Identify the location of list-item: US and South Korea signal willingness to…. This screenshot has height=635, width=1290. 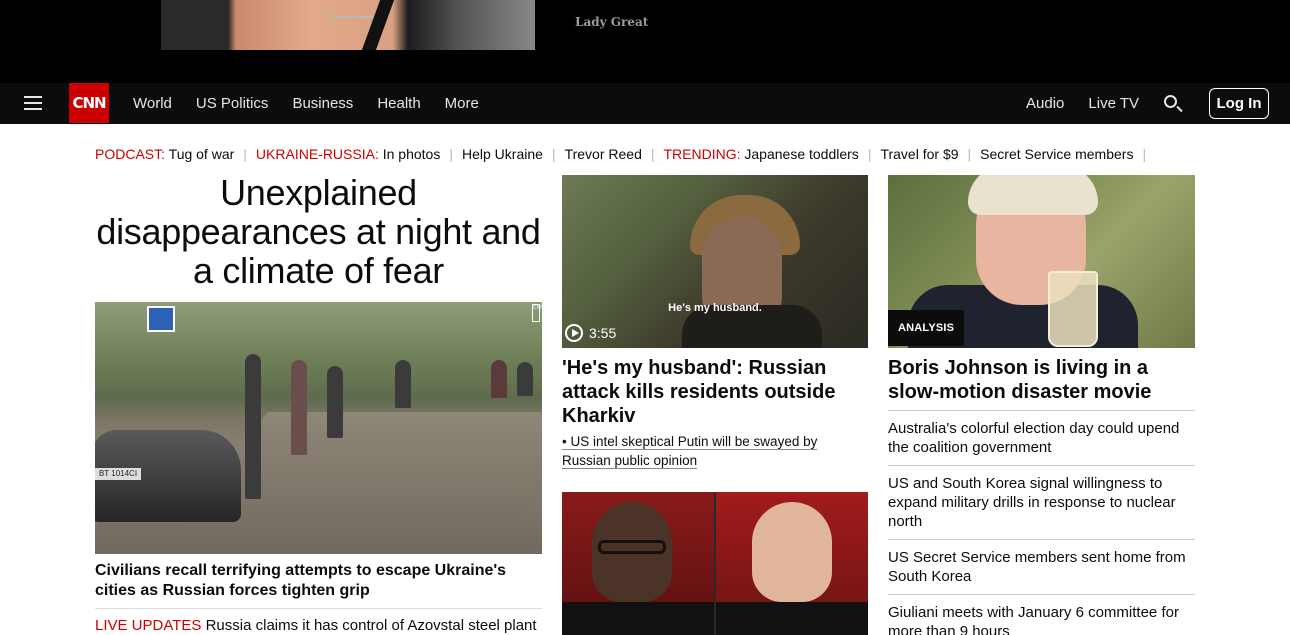
(1041, 502).